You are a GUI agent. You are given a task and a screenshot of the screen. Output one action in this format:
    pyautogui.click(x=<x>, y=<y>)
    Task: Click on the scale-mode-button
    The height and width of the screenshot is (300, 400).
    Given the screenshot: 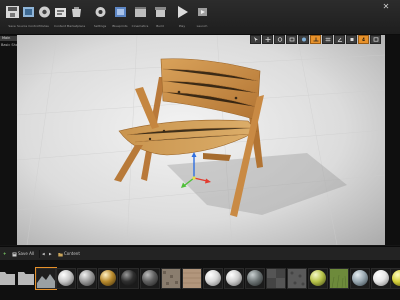 What is the action you would take?
    pyautogui.click(x=291, y=39)
    